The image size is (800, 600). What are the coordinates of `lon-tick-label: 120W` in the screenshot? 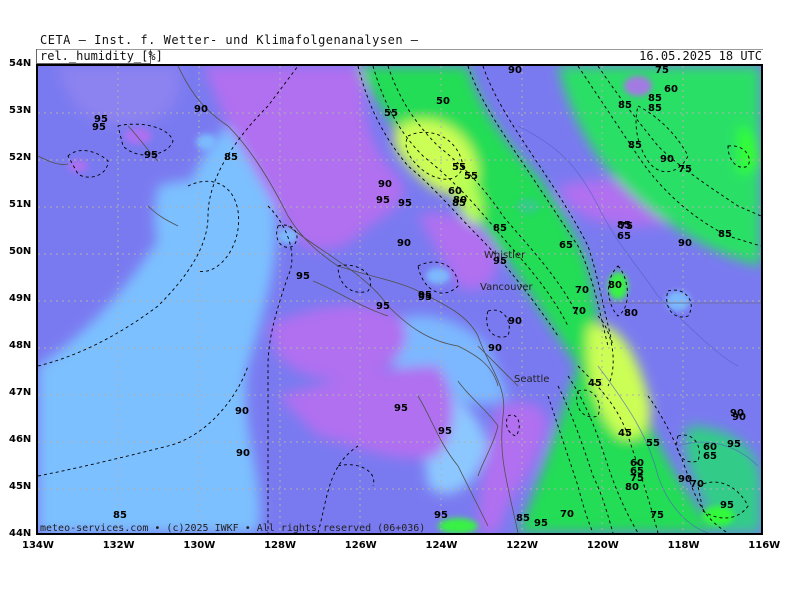 It's located at (602, 545).